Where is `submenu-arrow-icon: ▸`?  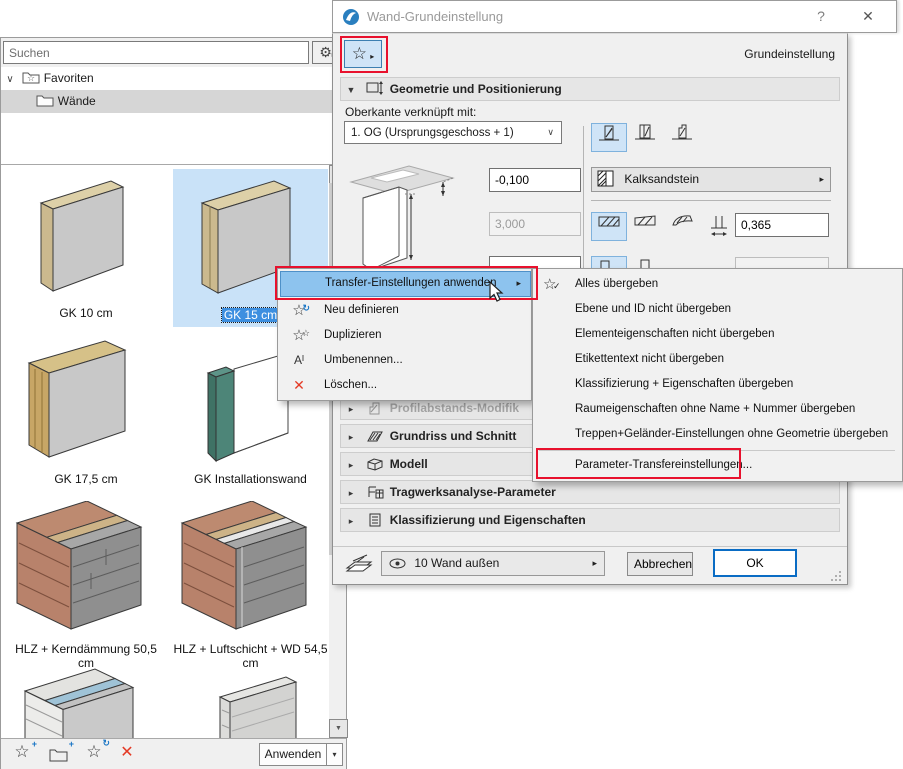 submenu-arrow-icon: ▸ is located at coordinates (518, 283).